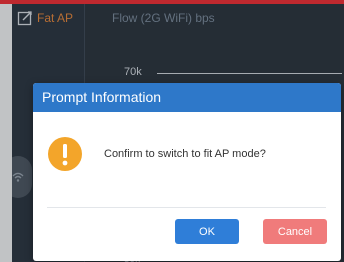 Image resolution: width=344 pixels, height=262 pixels. Describe the element at coordinates (187, 97) in the screenshot. I see `dialog-title: Prompt Information` at that location.